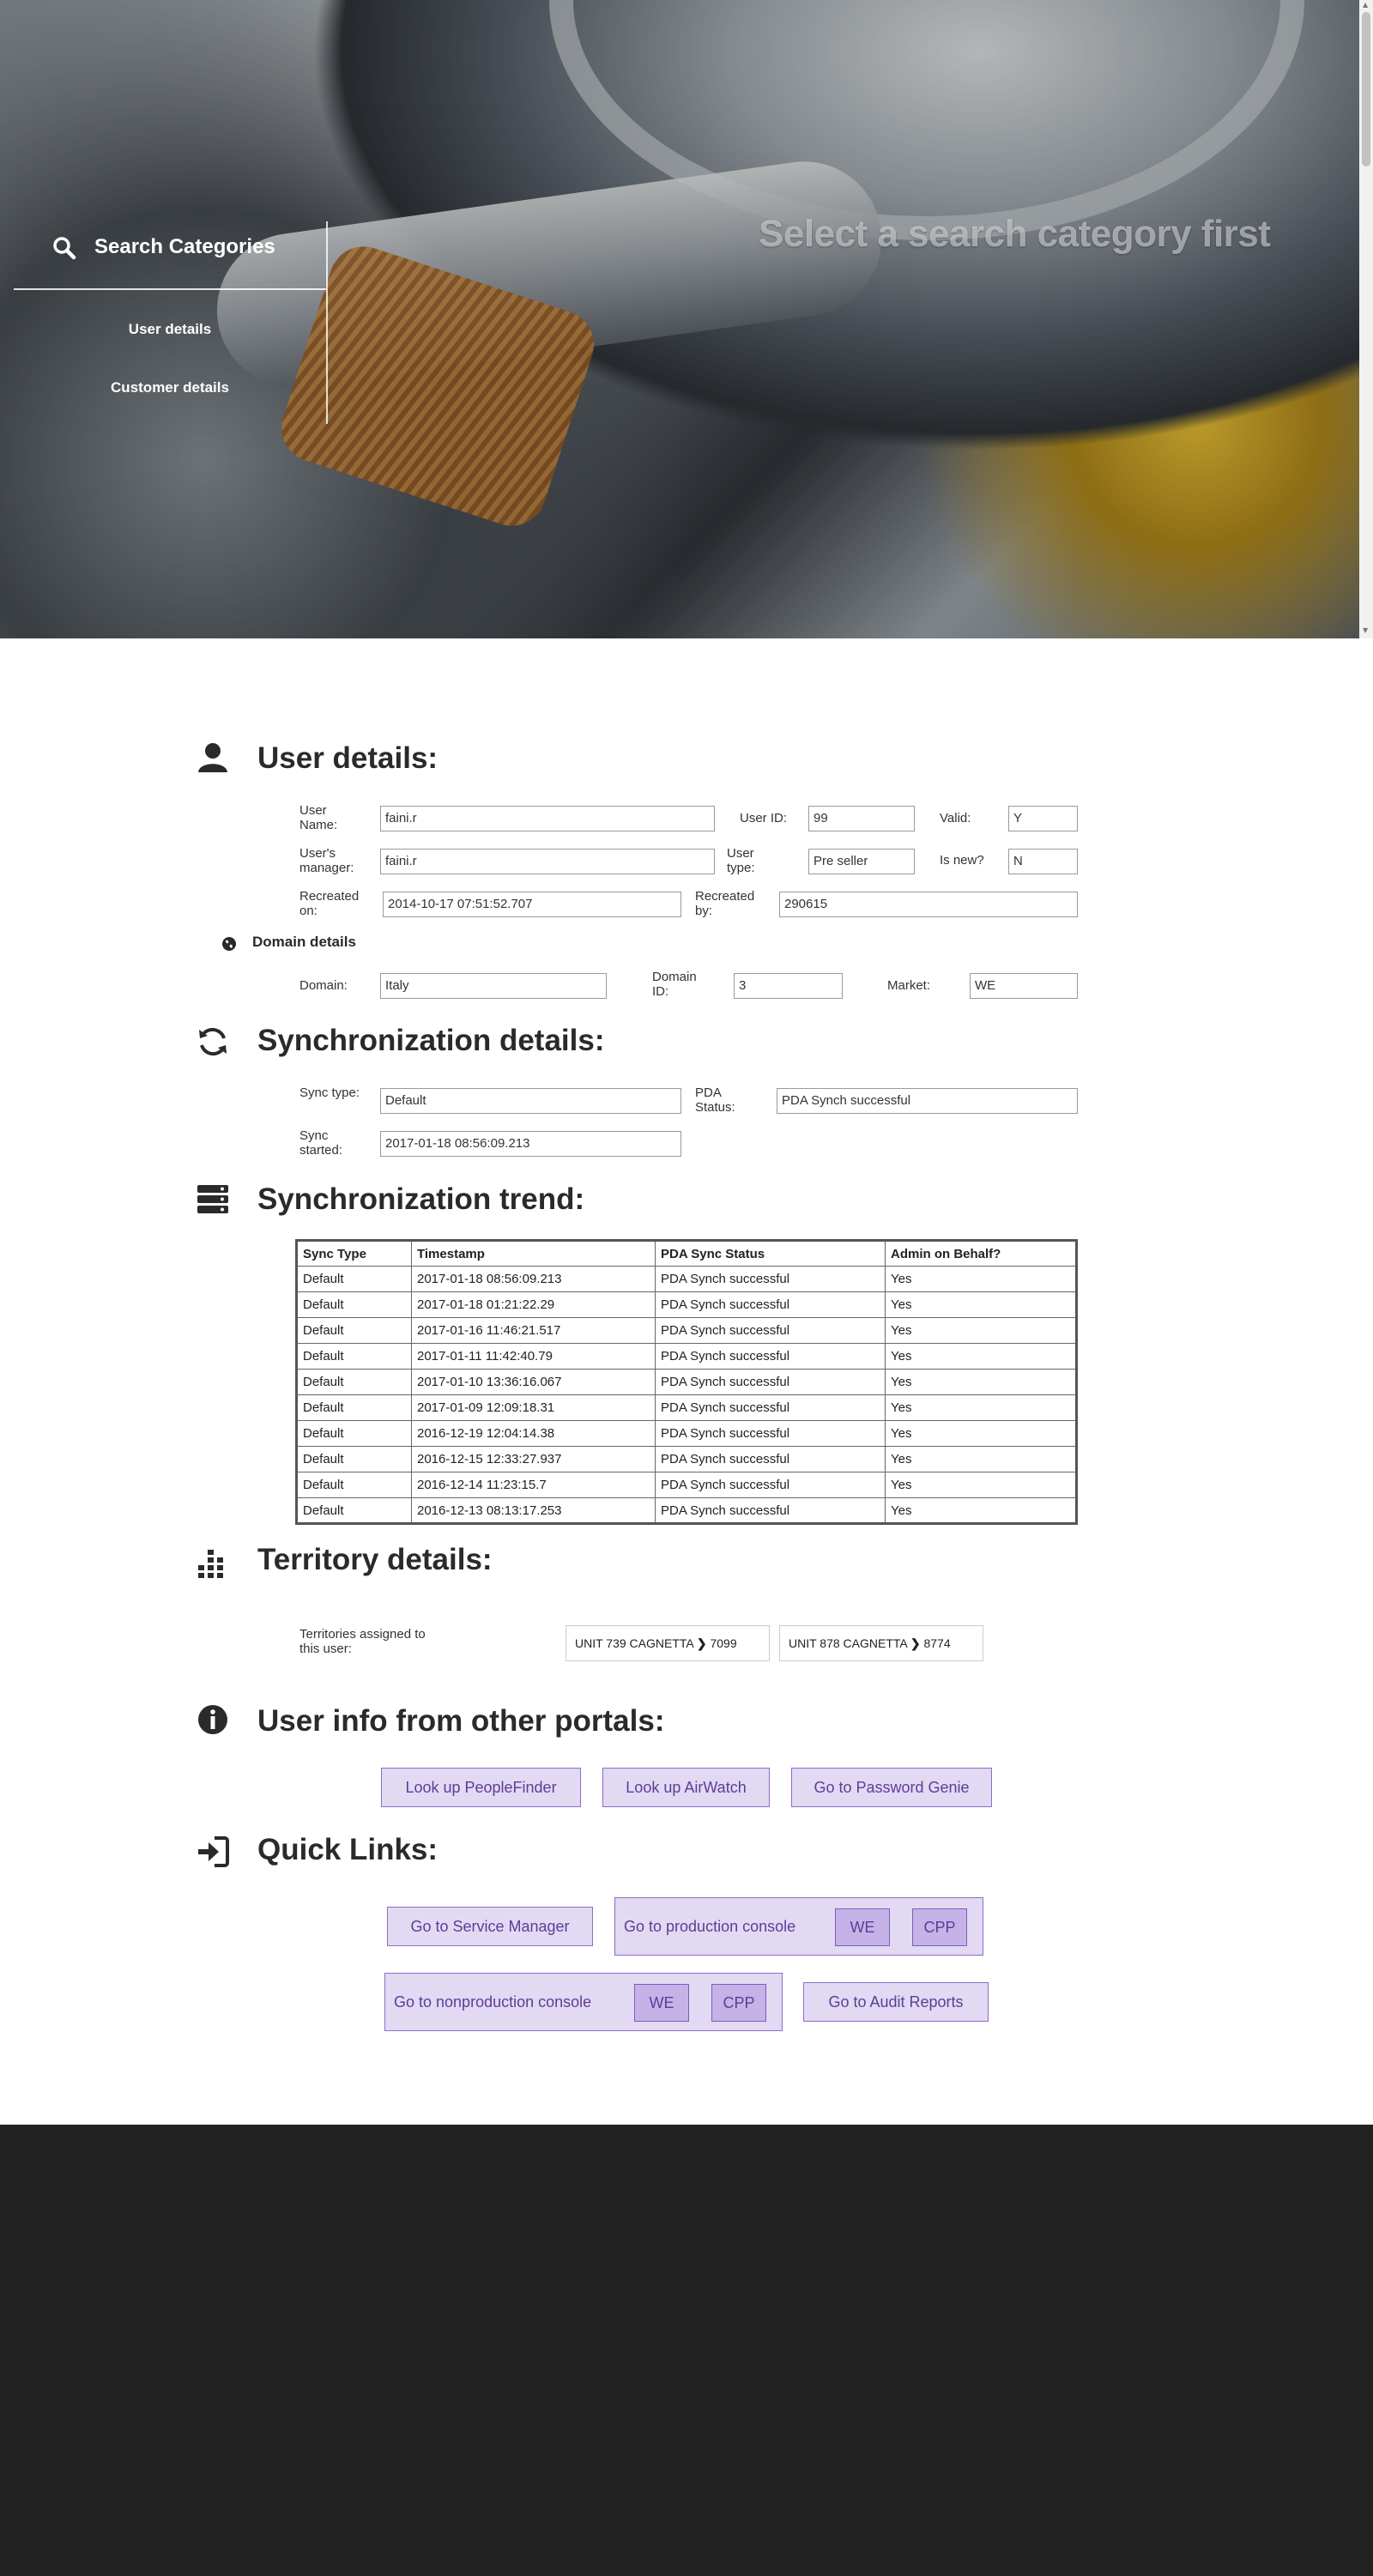 This screenshot has width=1373, height=2576. What do you see at coordinates (329, 1092) in the screenshot?
I see `sync-type-label: Sync type:` at bounding box center [329, 1092].